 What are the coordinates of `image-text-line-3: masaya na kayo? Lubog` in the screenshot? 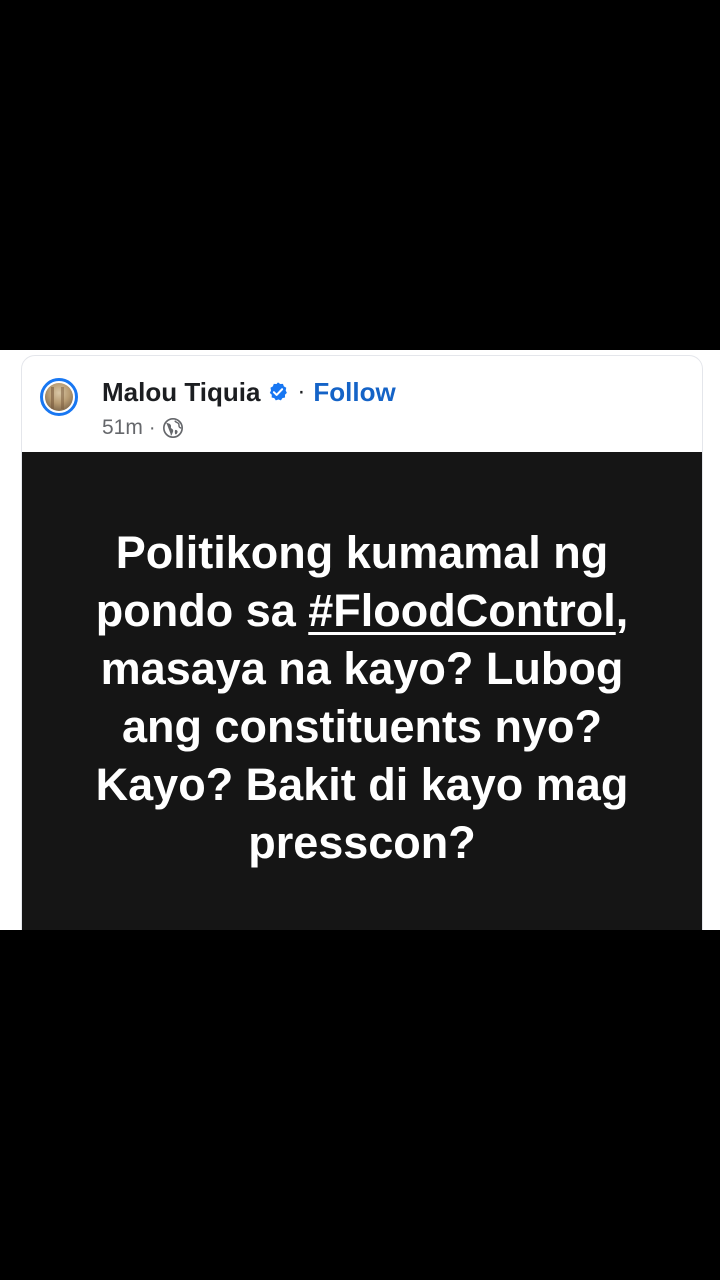 It's located at (362, 668).